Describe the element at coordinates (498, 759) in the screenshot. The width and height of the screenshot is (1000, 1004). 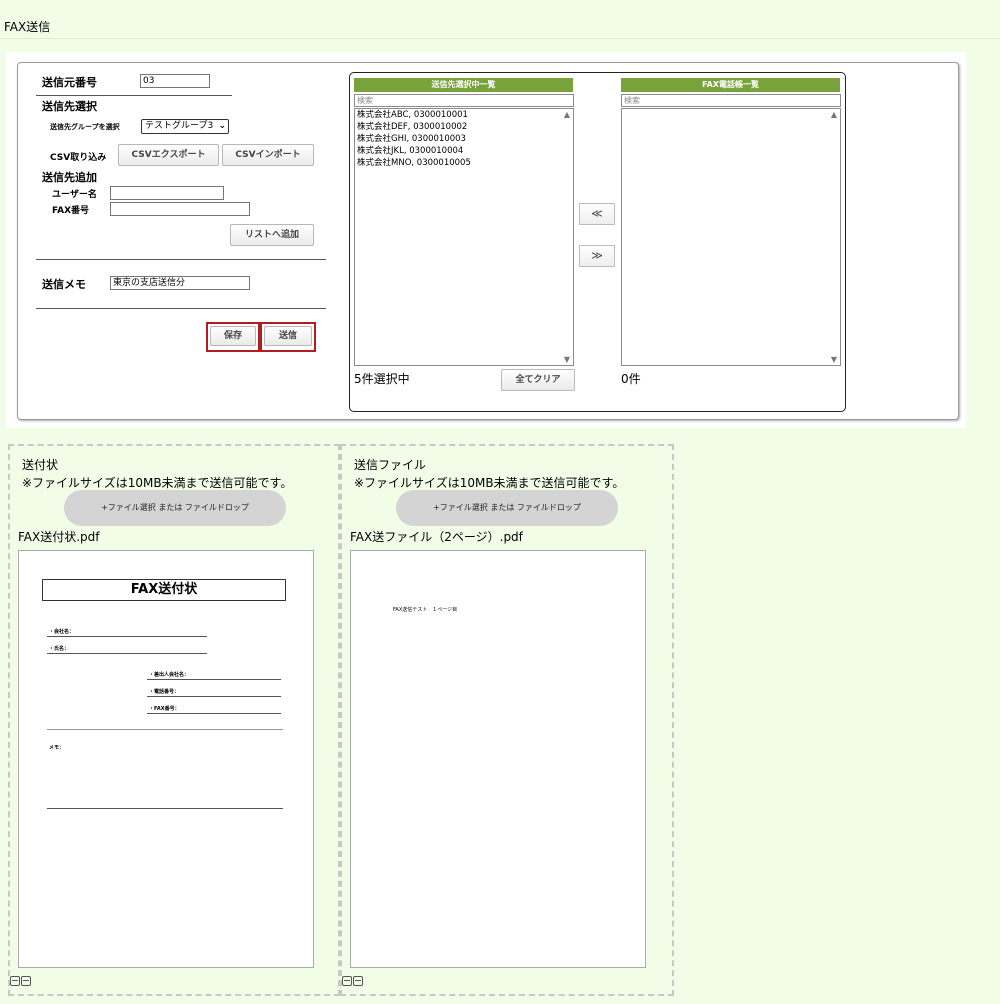
I see `send-file-preview: FAX送信テスト １ページ目` at that location.